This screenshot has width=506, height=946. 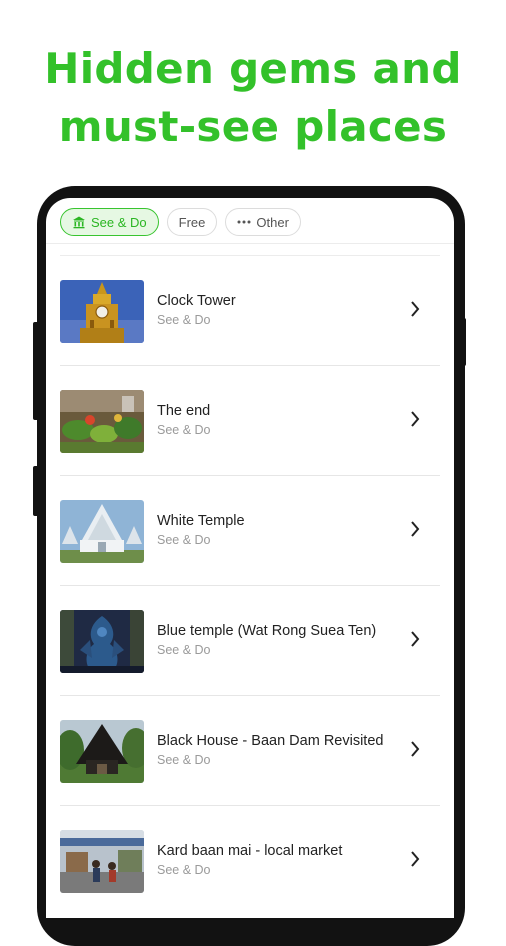 What do you see at coordinates (250, 311) in the screenshot?
I see `place-list-item: Clock Tower See & Do` at bounding box center [250, 311].